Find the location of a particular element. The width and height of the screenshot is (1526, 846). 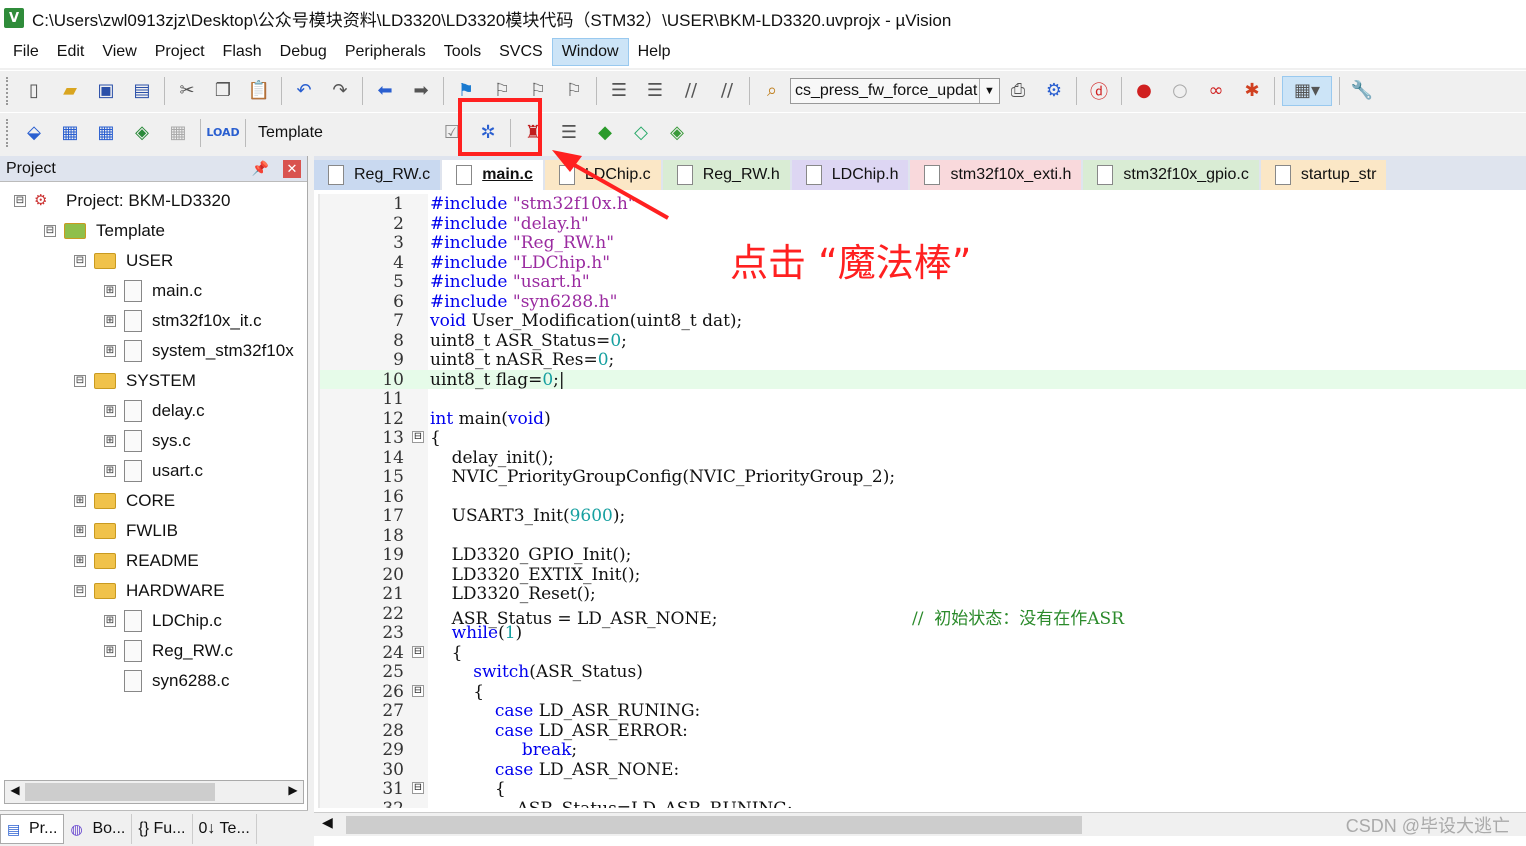

tree-item: ⊟ SYSTEM is located at coordinates (135, 381).